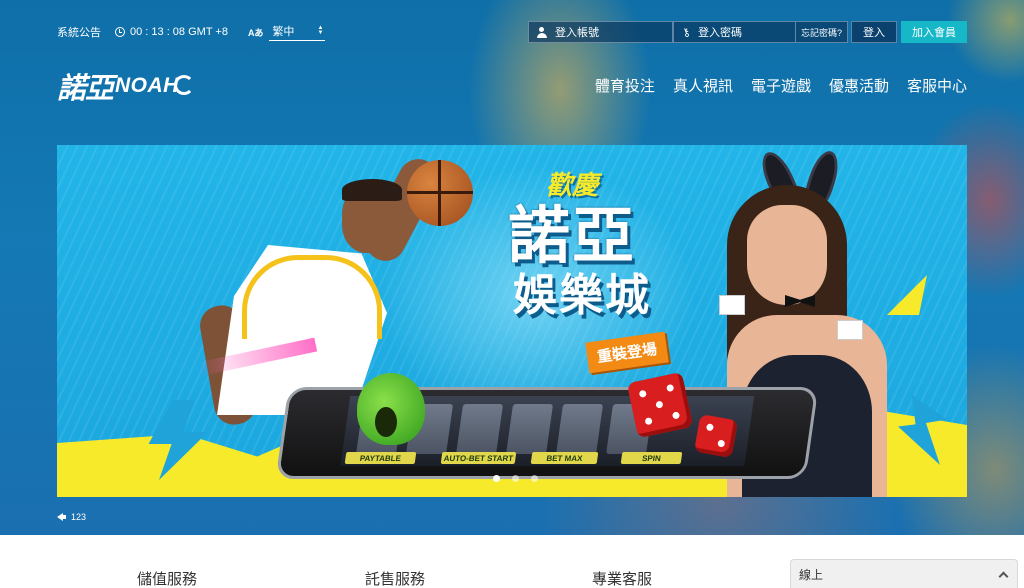  What do you see at coordinates (571, 236) in the screenshot?
I see `headline-big: 諾亞` at bounding box center [571, 236].